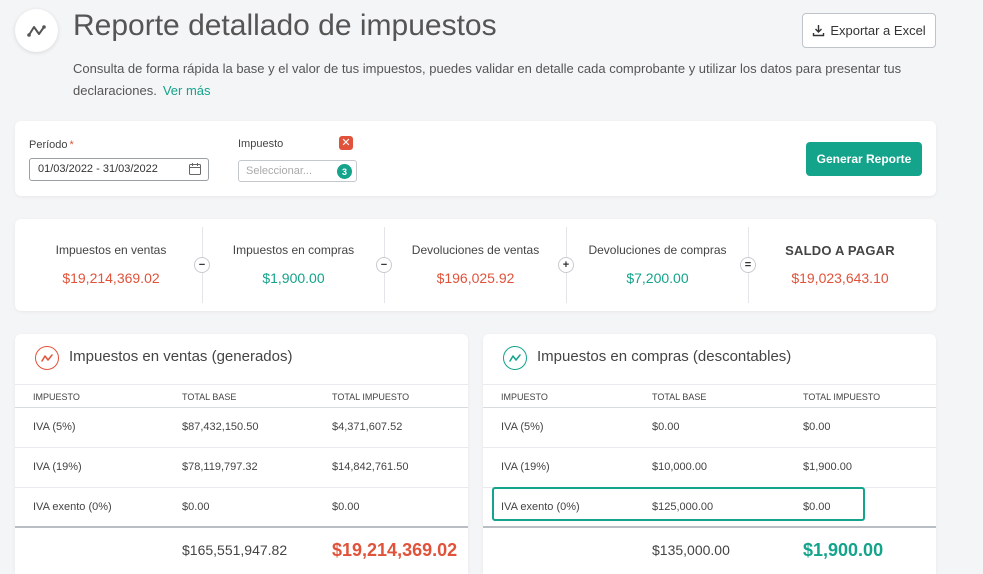 The height and width of the screenshot is (574, 983). I want to click on export-excel-button: Exportar a Excel, so click(869, 30).